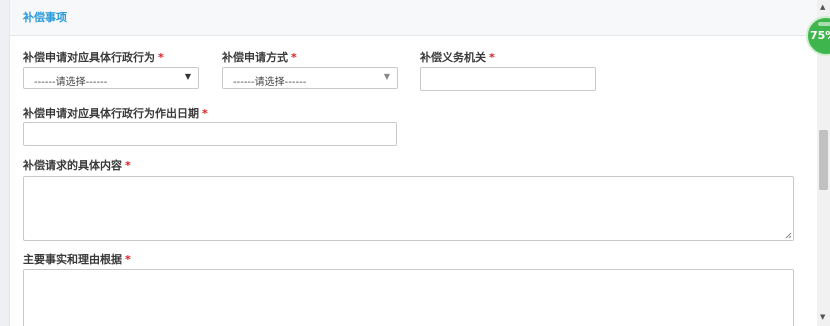 The image size is (830, 326). I want to click on resize-grip-icon, so click(788, 235).